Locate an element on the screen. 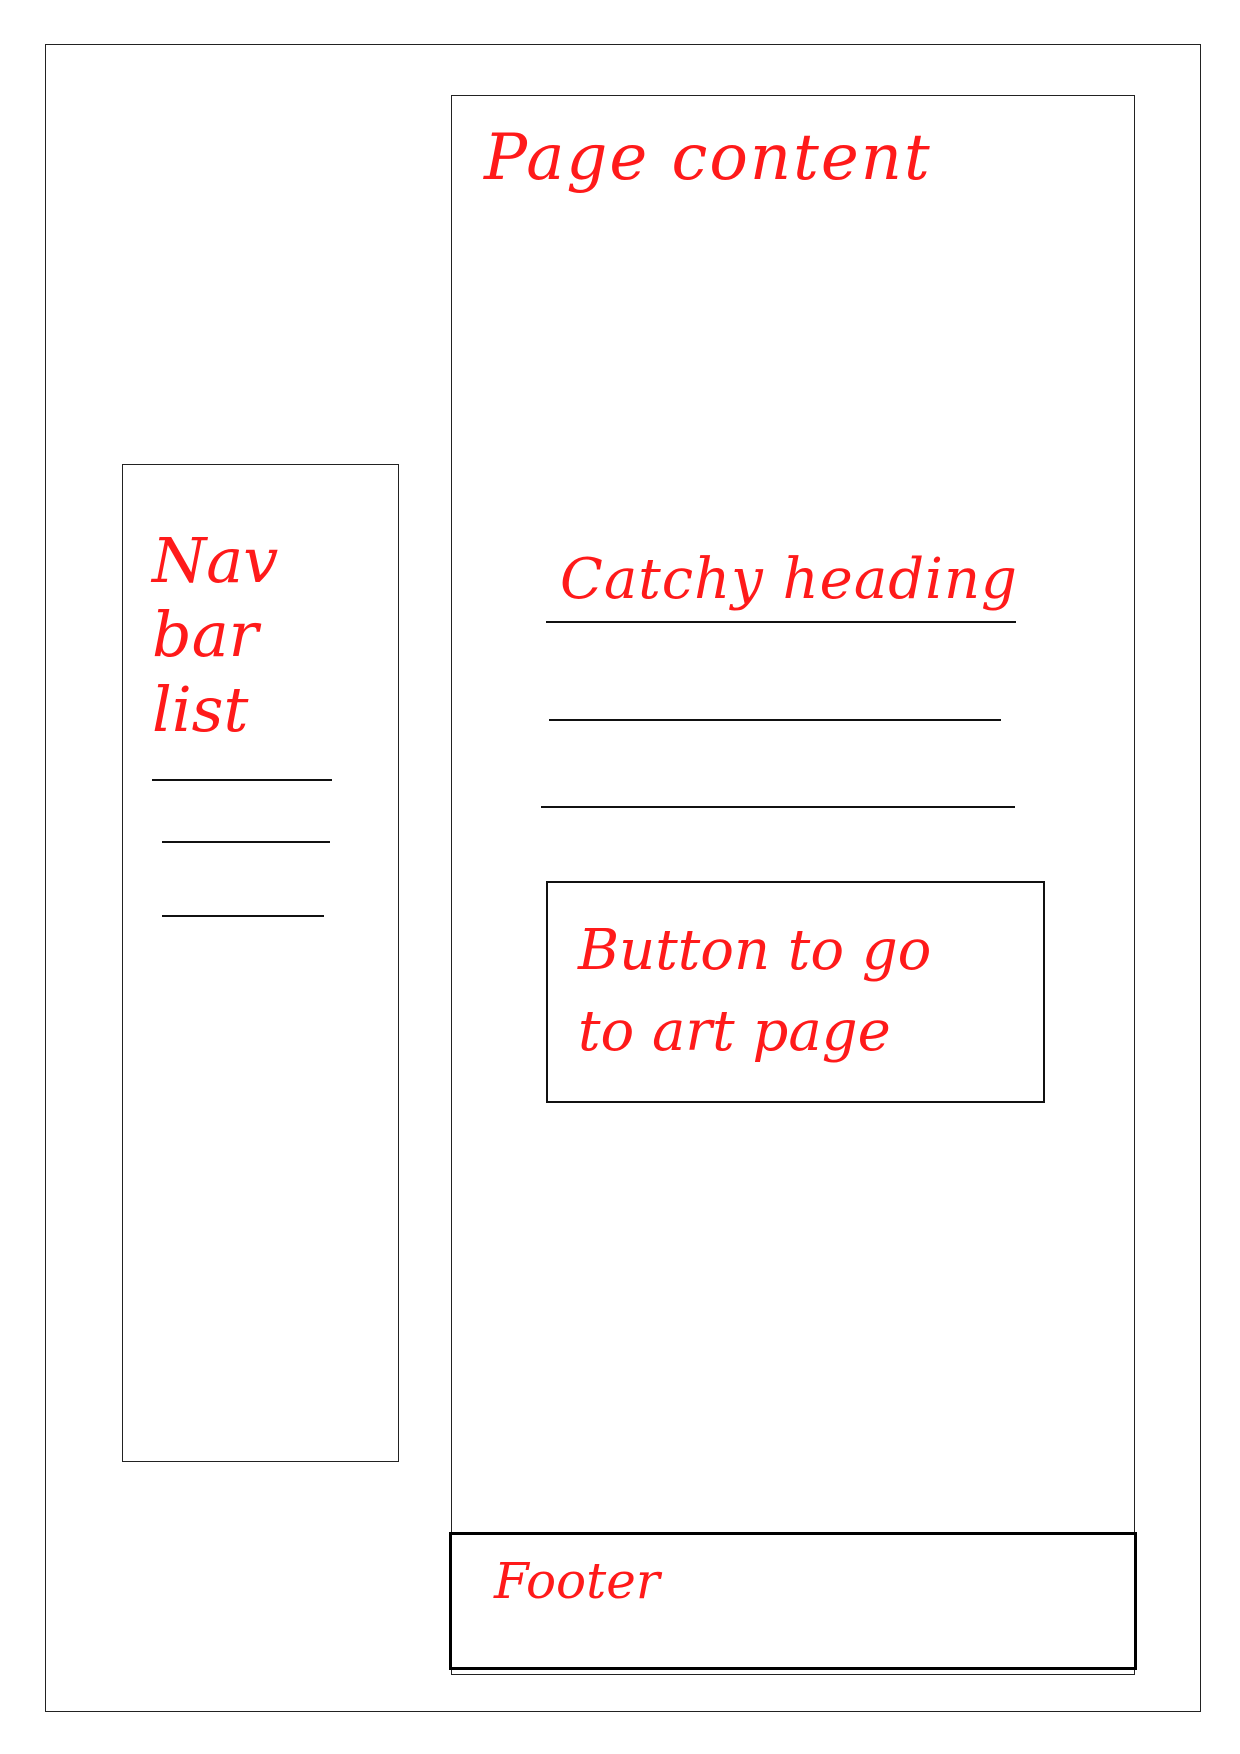 This screenshot has height=1754, width=1240. navbar-label: Nav bar list is located at coordinates (215, 635).